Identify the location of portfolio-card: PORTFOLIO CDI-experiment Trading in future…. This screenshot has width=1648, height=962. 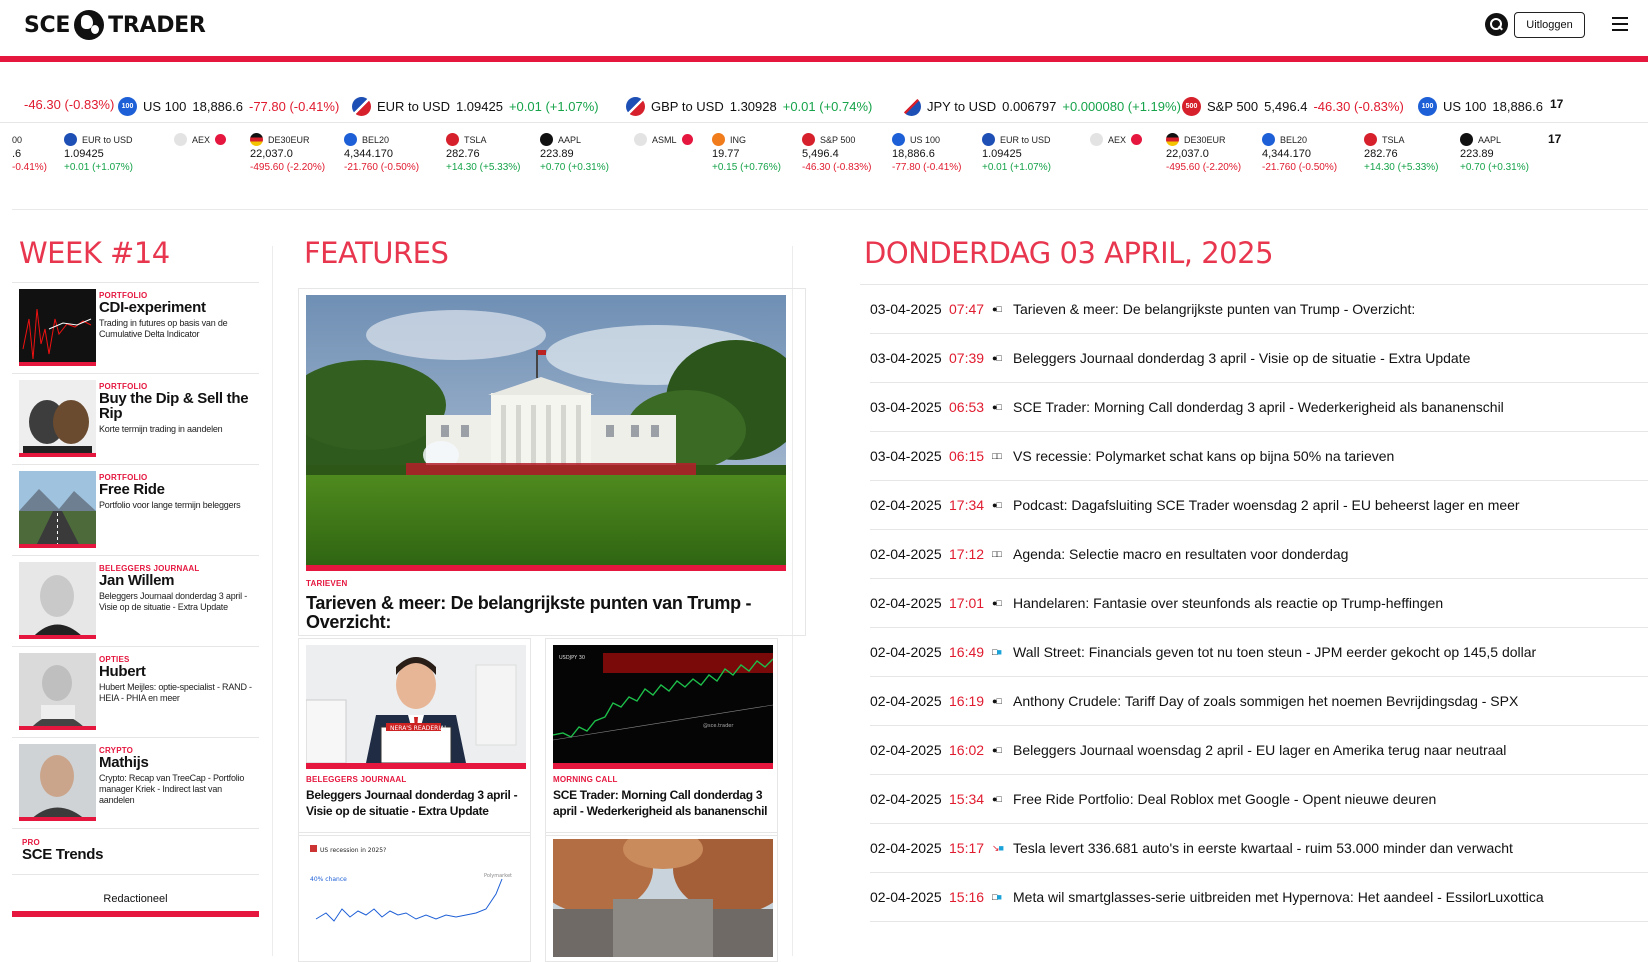
(135, 328).